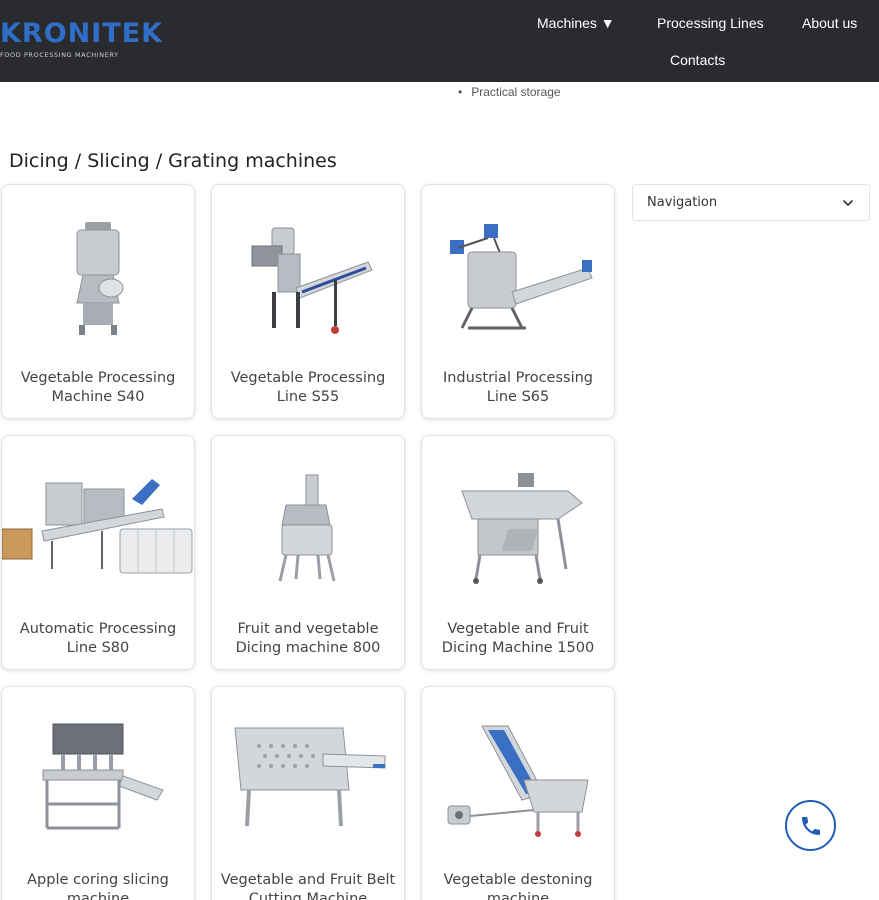 The image size is (879, 900). What do you see at coordinates (576, 23) in the screenshot?
I see `nav-machines: Machines ▼` at bounding box center [576, 23].